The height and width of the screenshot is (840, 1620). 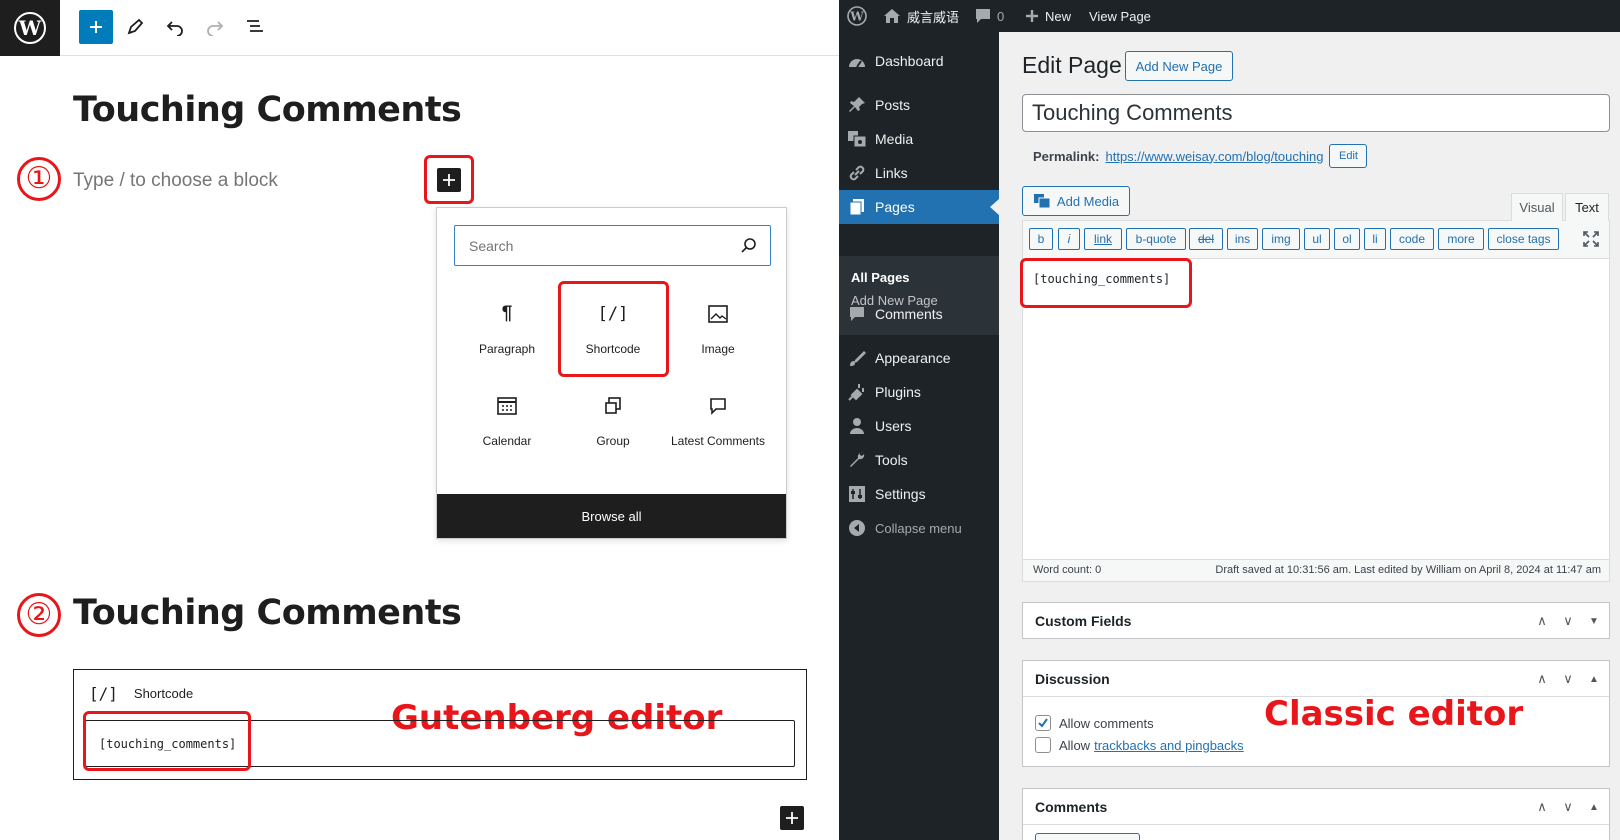 I want to click on menu-appearance: Appearance, so click(x=919, y=358).